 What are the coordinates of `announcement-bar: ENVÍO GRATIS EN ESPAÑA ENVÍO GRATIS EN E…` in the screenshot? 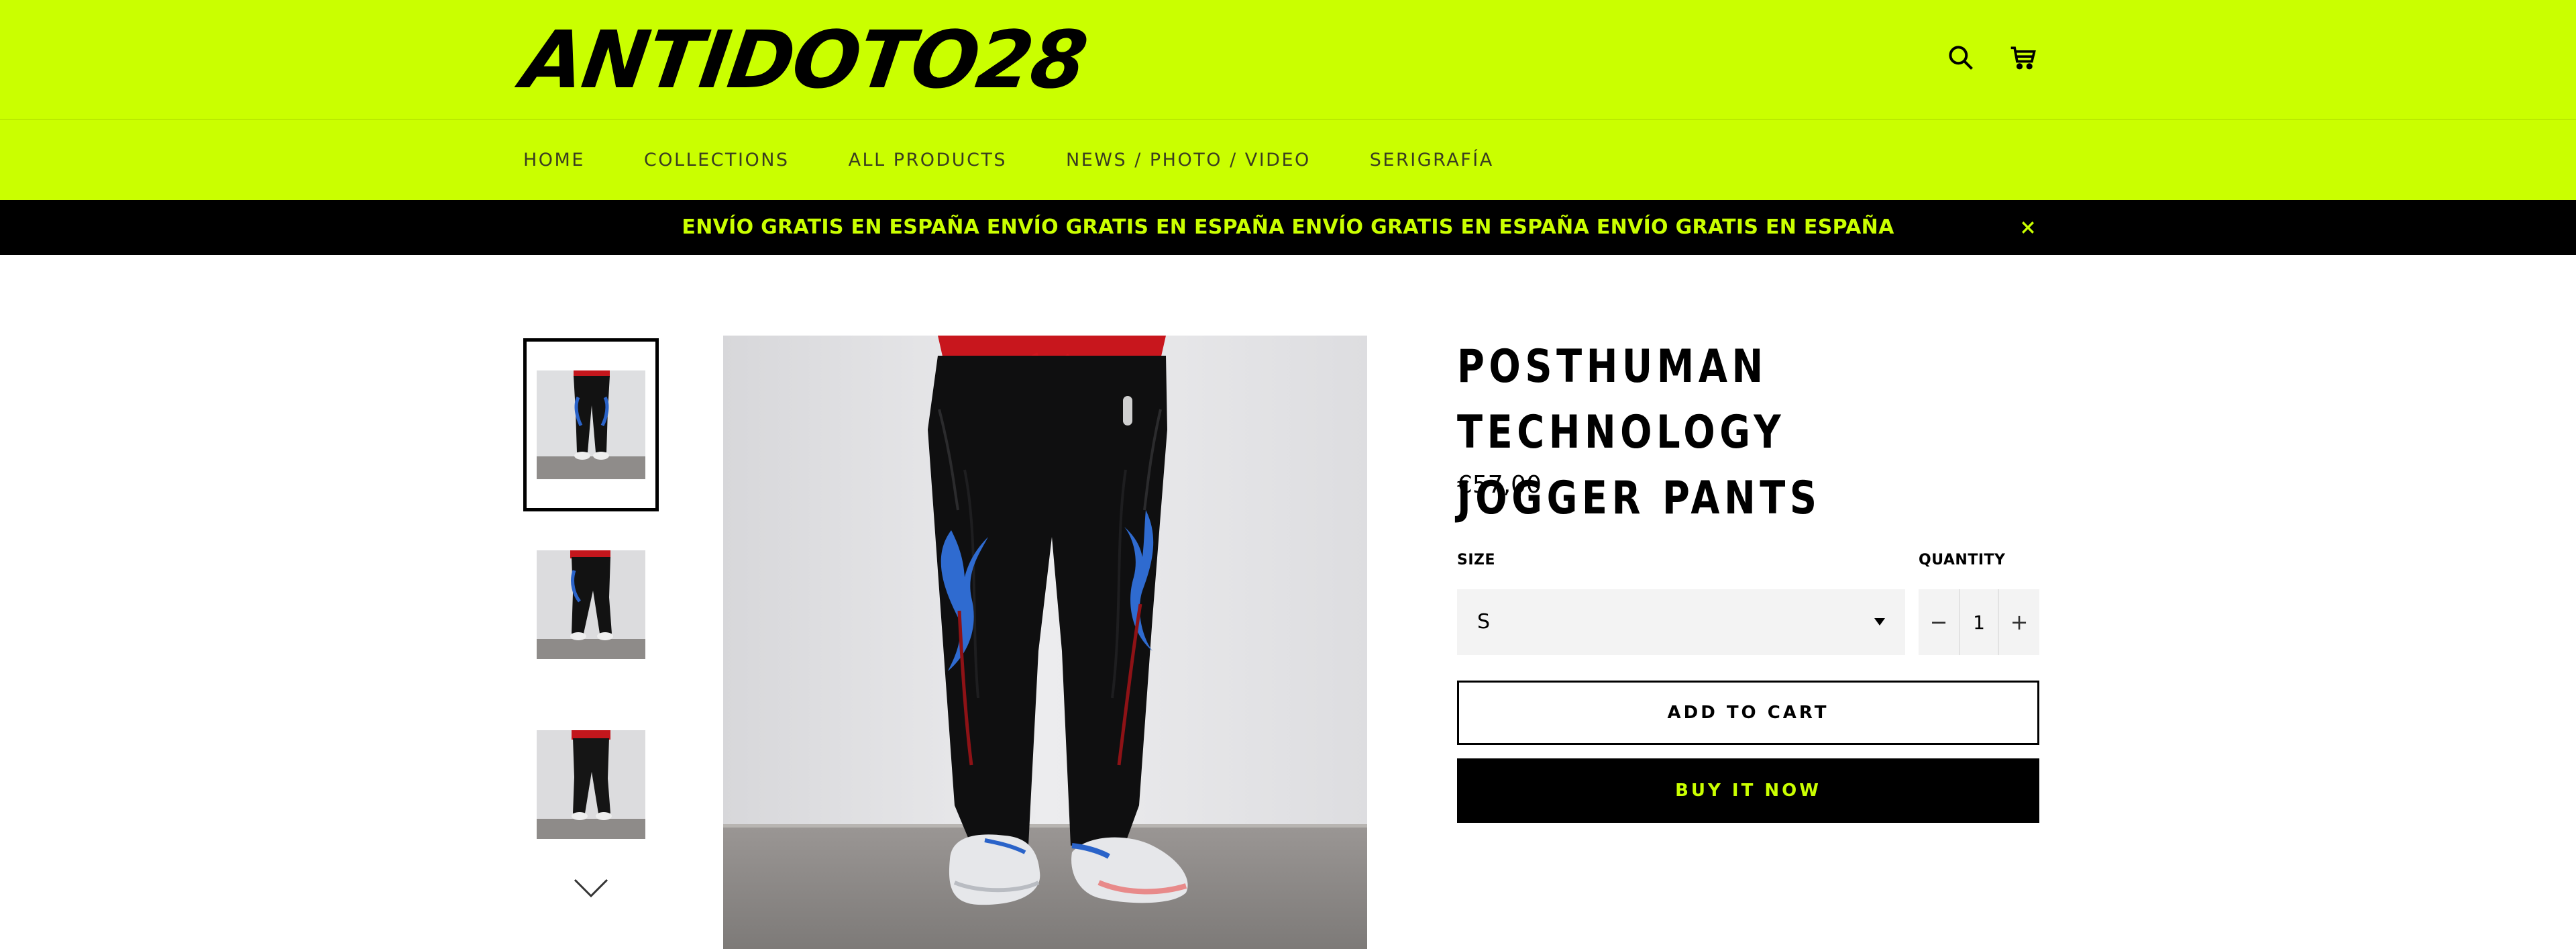 It's located at (1288, 227).